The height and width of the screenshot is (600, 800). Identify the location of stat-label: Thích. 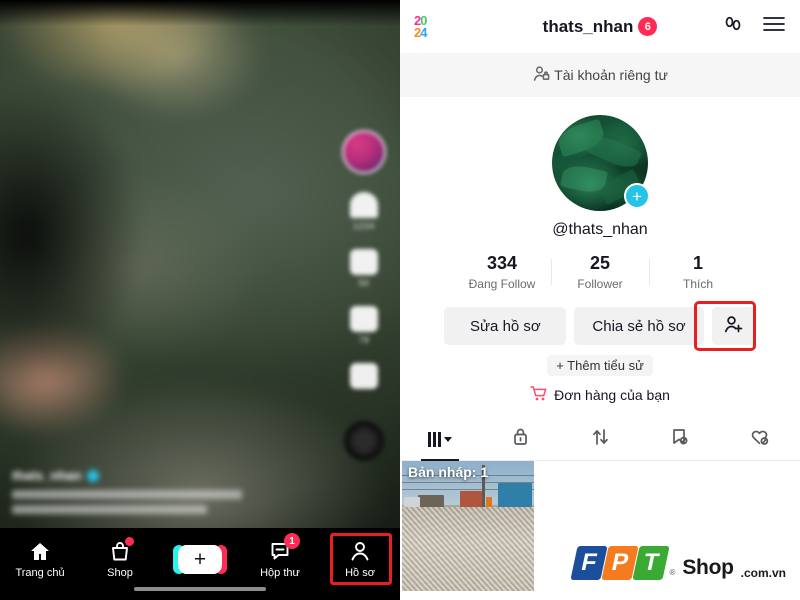
(697, 284).